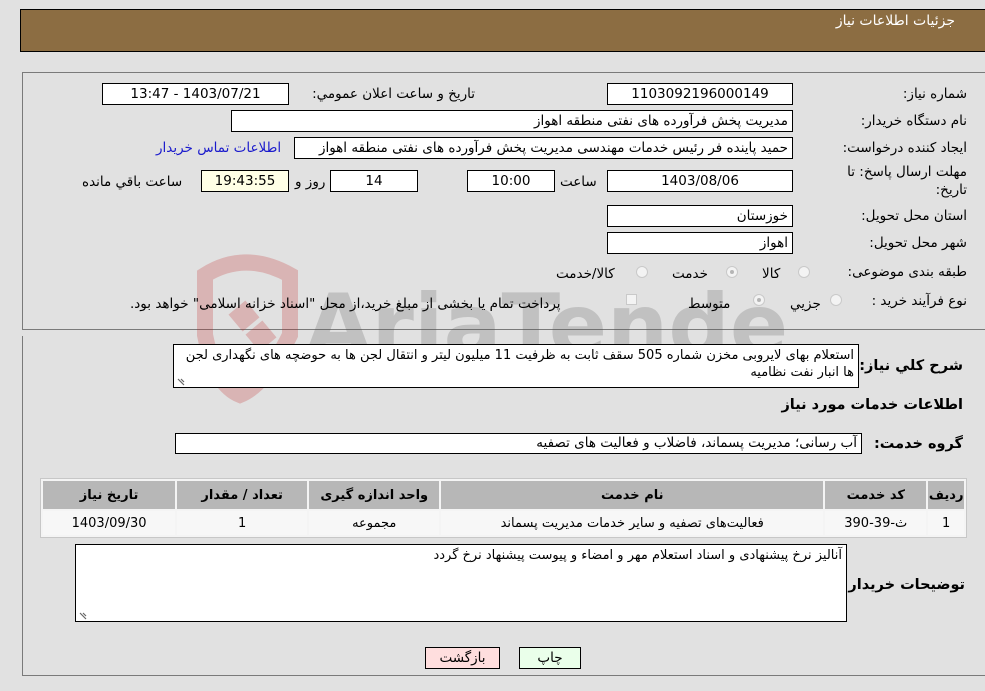 The image size is (985, 691). What do you see at coordinates (804, 272) in the screenshot?
I see `category-radio-goods` at bounding box center [804, 272].